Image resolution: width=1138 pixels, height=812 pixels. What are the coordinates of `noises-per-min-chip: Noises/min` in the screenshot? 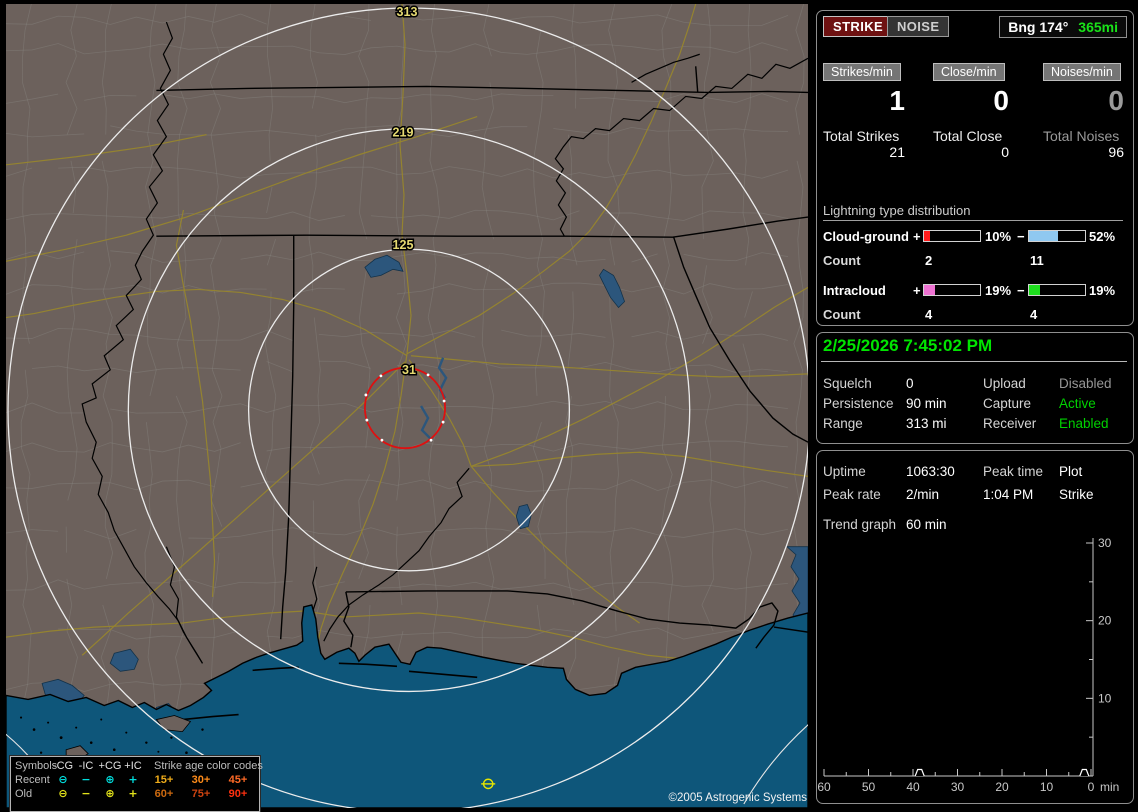 It's located at (1082, 72).